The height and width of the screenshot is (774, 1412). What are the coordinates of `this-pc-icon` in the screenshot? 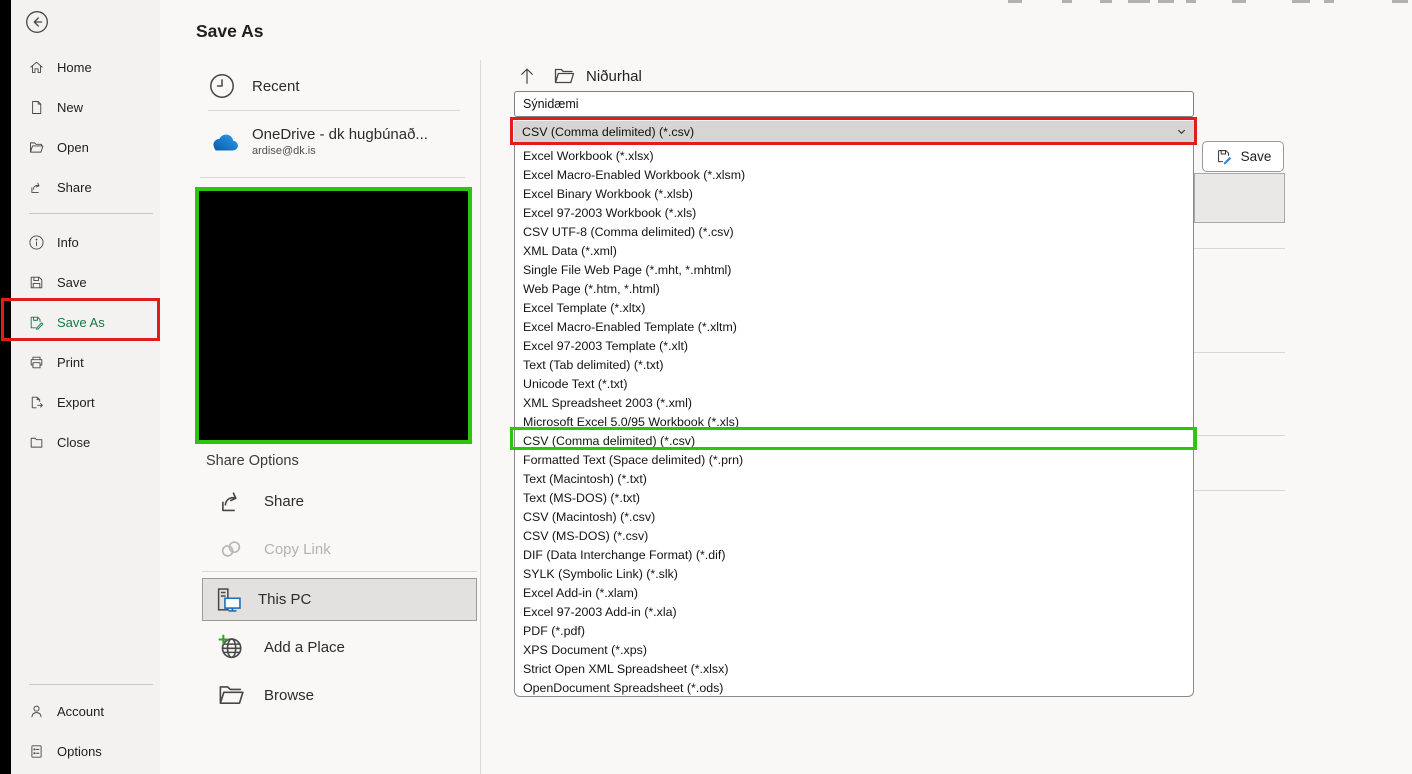 It's located at (229, 599).